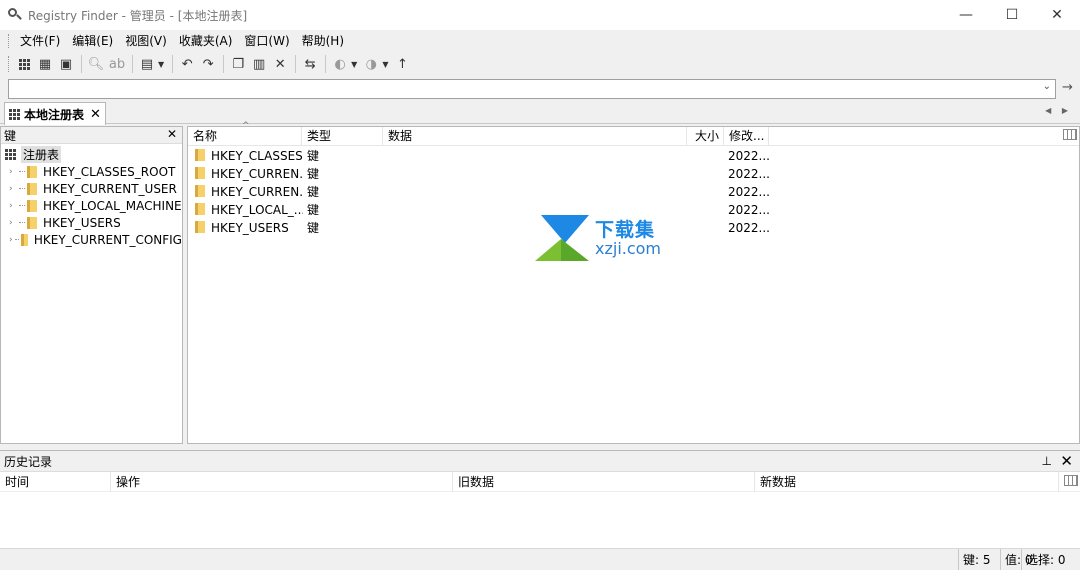  Describe the element at coordinates (323, 41) in the screenshot. I see `menu-help: 帮助(H)` at that location.